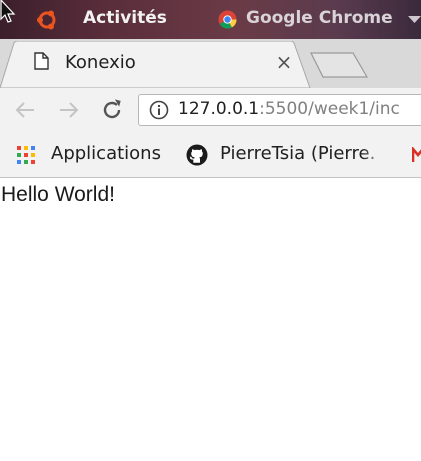 Image resolution: width=421 pixels, height=461 pixels. Describe the element at coordinates (284, 62) in the screenshot. I see `close-icon: ×` at that location.